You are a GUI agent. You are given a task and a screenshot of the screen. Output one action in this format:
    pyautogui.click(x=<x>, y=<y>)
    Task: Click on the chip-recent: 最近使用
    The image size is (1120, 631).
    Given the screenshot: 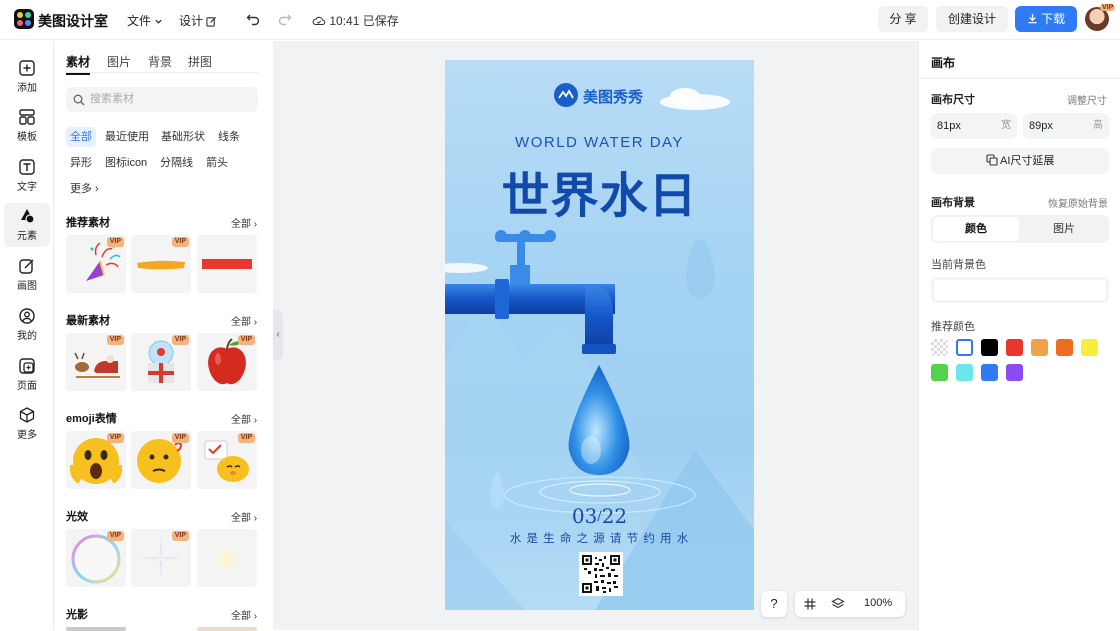 What is the action you would take?
    pyautogui.click(x=127, y=137)
    